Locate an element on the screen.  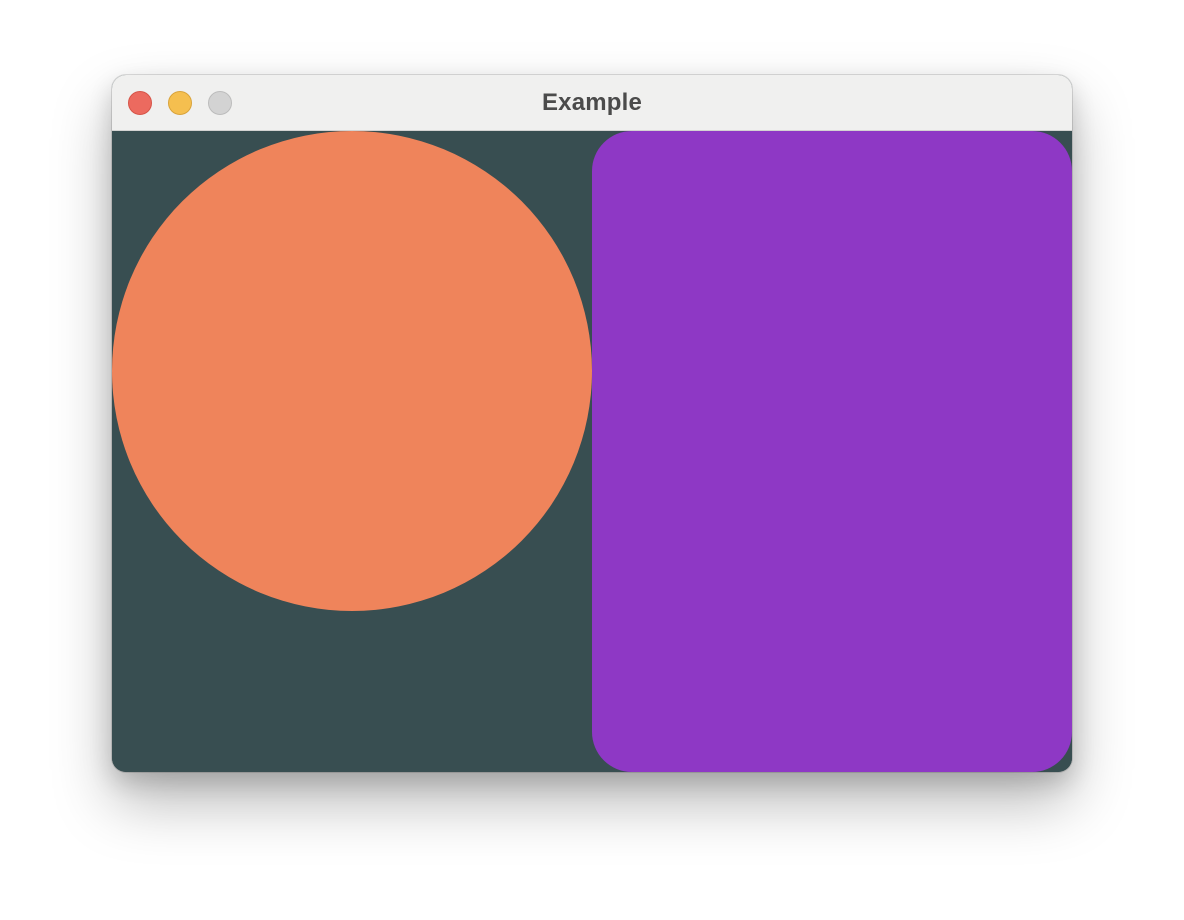
window-title: Example is located at coordinates (592, 102).